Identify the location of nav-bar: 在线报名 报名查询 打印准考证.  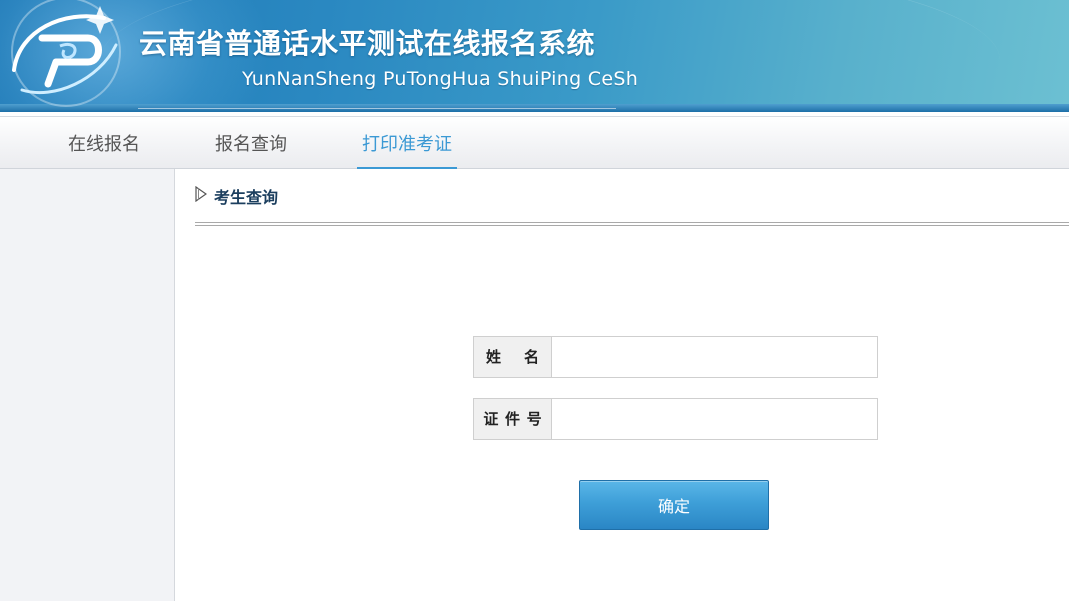
(534, 142).